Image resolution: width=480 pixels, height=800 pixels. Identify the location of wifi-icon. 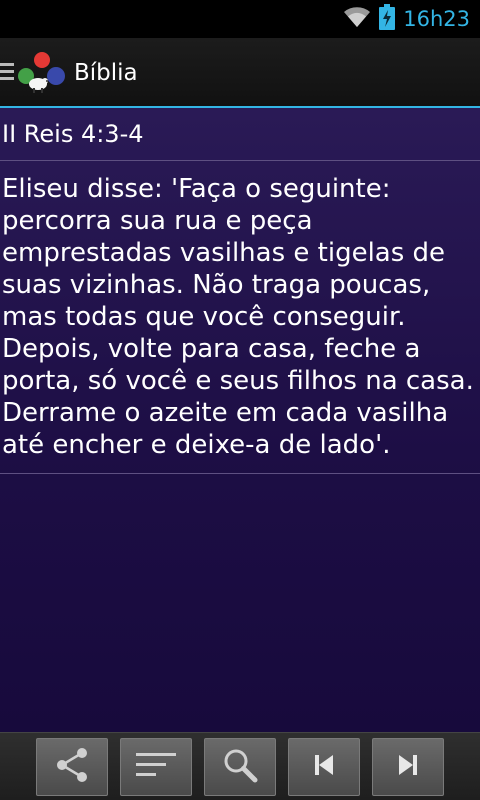
(357, 19).